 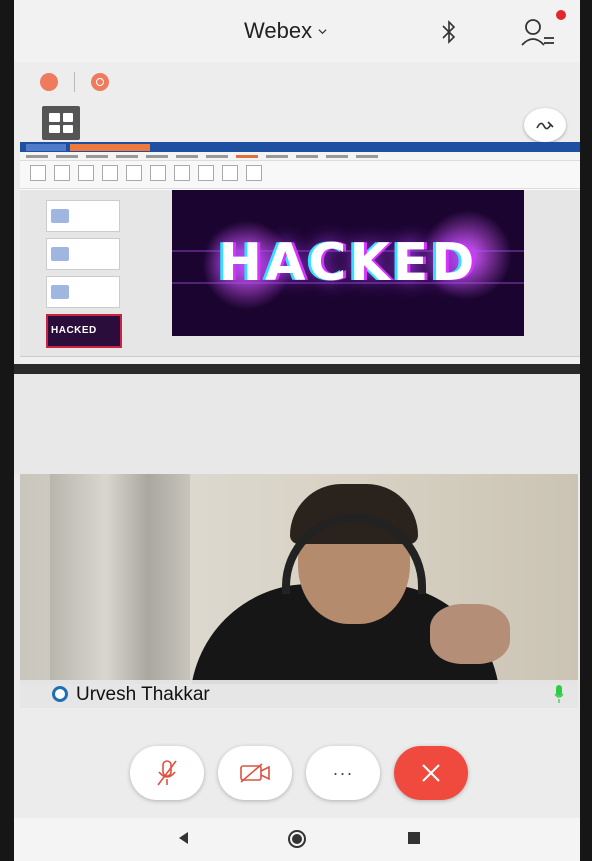 I want to click on presentation-menu, so click(x=300, y=156).